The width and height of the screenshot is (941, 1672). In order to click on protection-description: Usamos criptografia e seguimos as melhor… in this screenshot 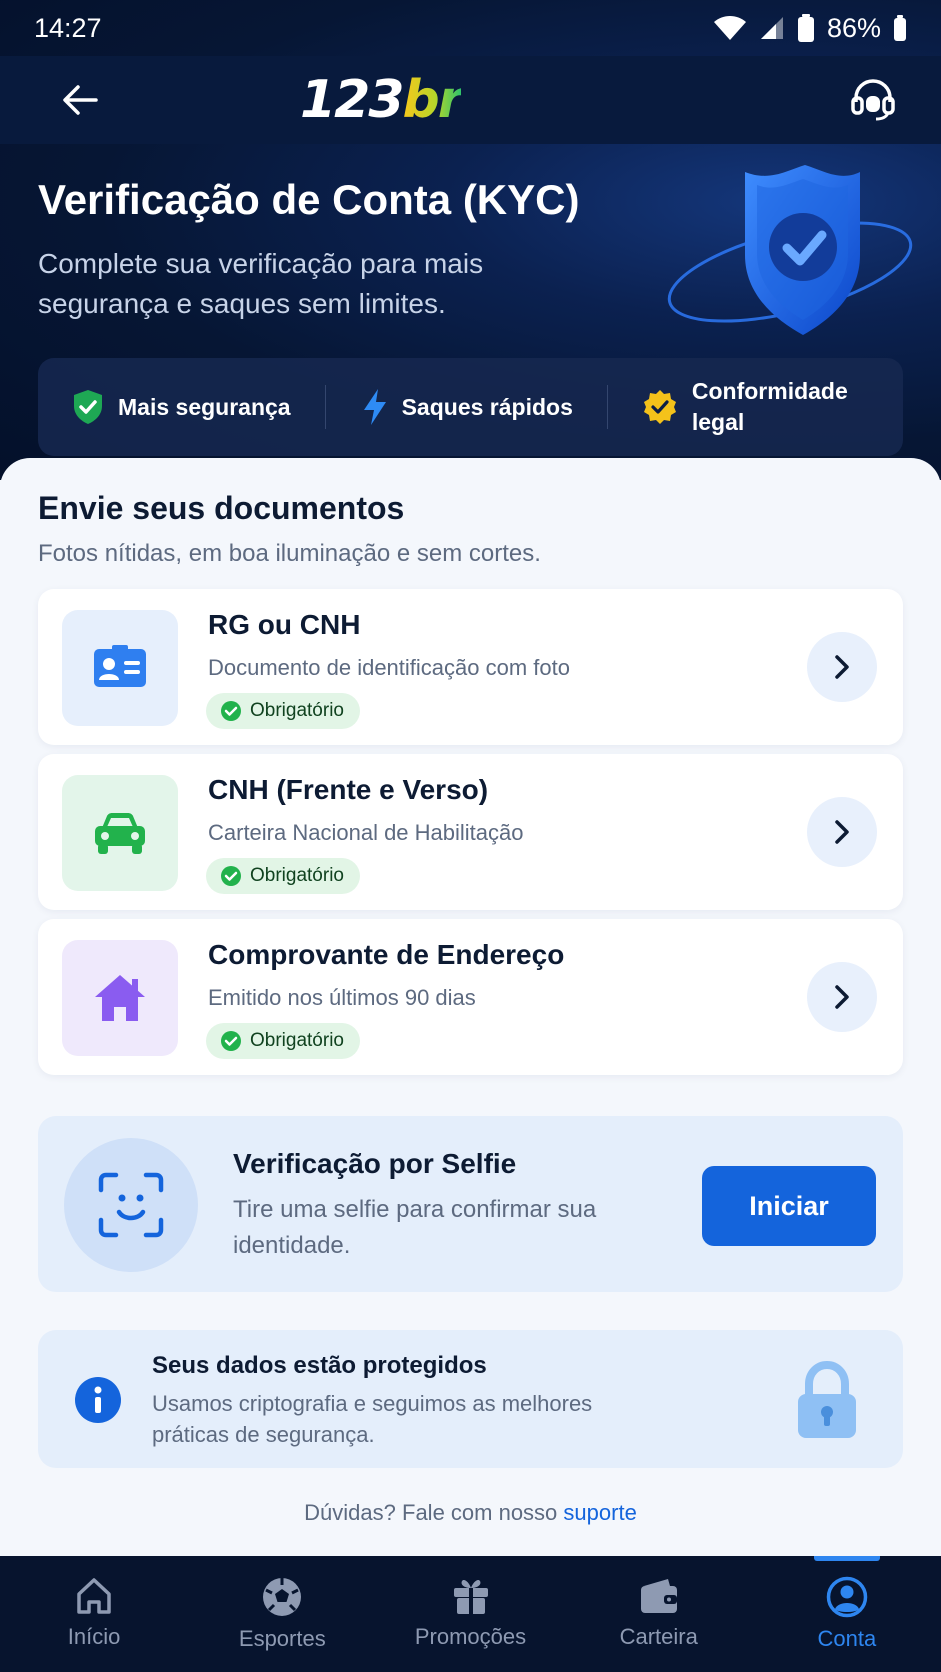, I will do `click(372, 1419)`.